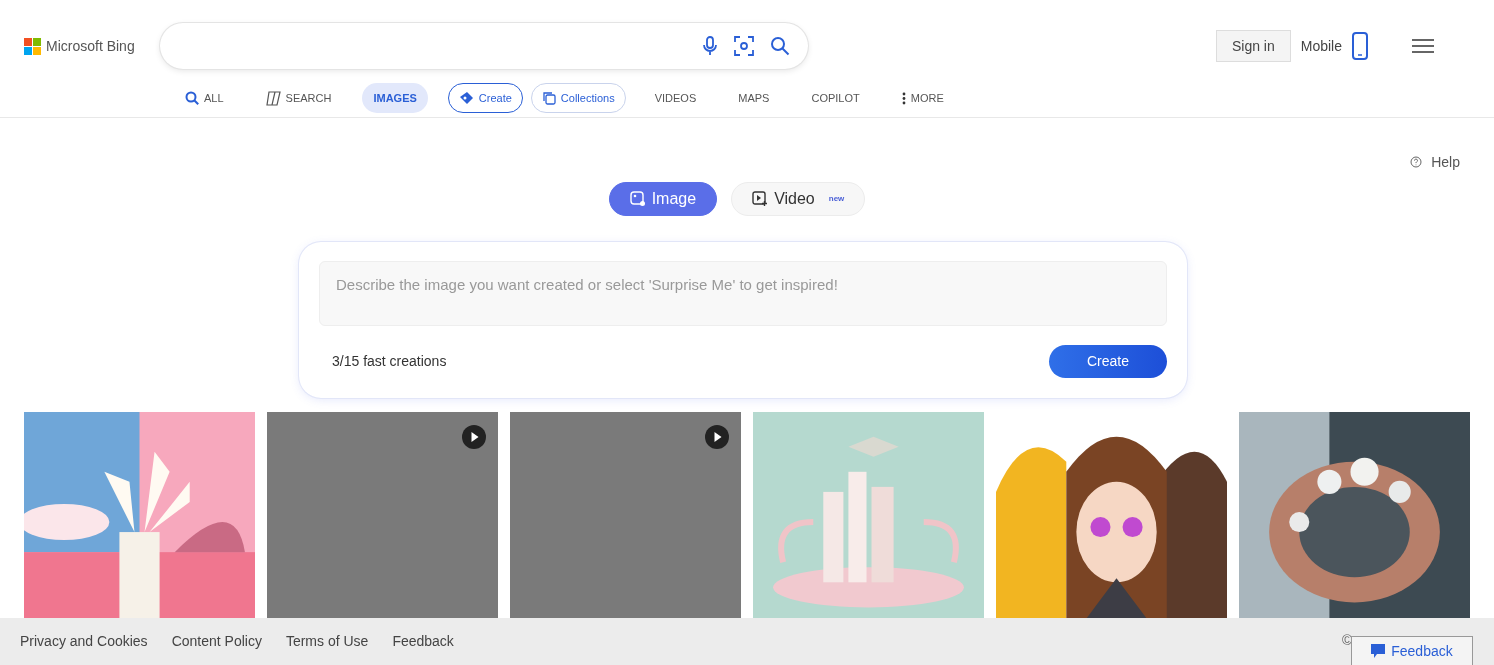 This screenshot has height=665, width=1494. What do you see at coordinates (395, 98) in the screenshot?
I see `nav-tab: IMAGES` at bounding box center [395, 98].